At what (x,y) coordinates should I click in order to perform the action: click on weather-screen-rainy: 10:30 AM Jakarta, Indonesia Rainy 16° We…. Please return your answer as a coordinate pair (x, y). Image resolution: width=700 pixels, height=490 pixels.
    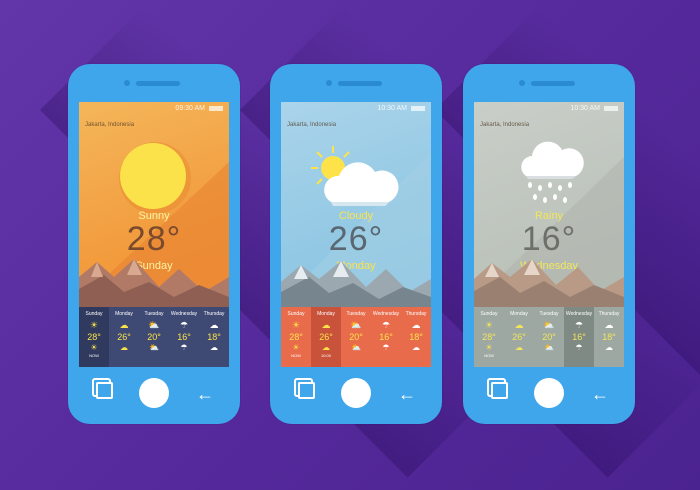
    Looking at the image, I should click on (549, 234).